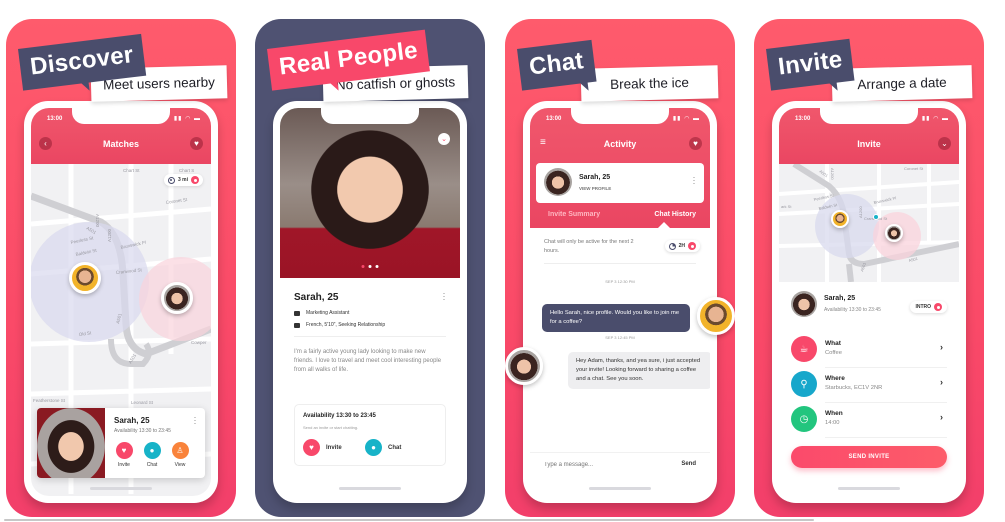  I want to click on row-value: Coffee, so click(833, 353).